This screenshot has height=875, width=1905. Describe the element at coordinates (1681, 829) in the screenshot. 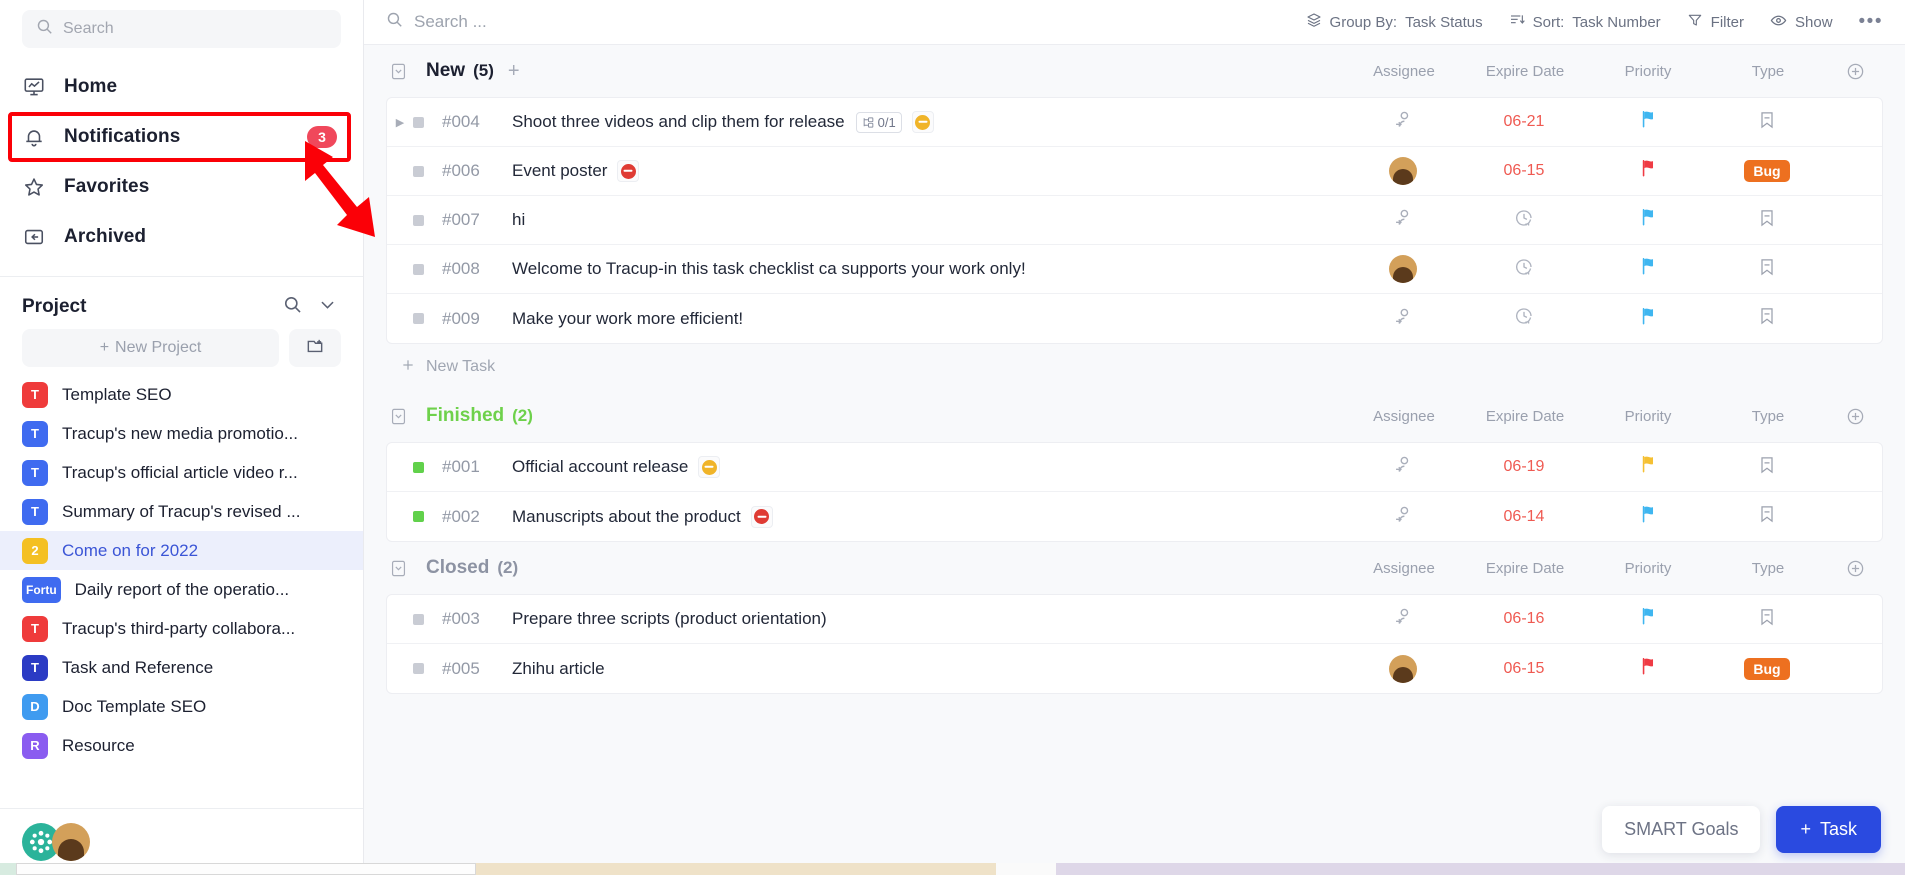

I see `smart-goals-button: SMART Goals` at that location.